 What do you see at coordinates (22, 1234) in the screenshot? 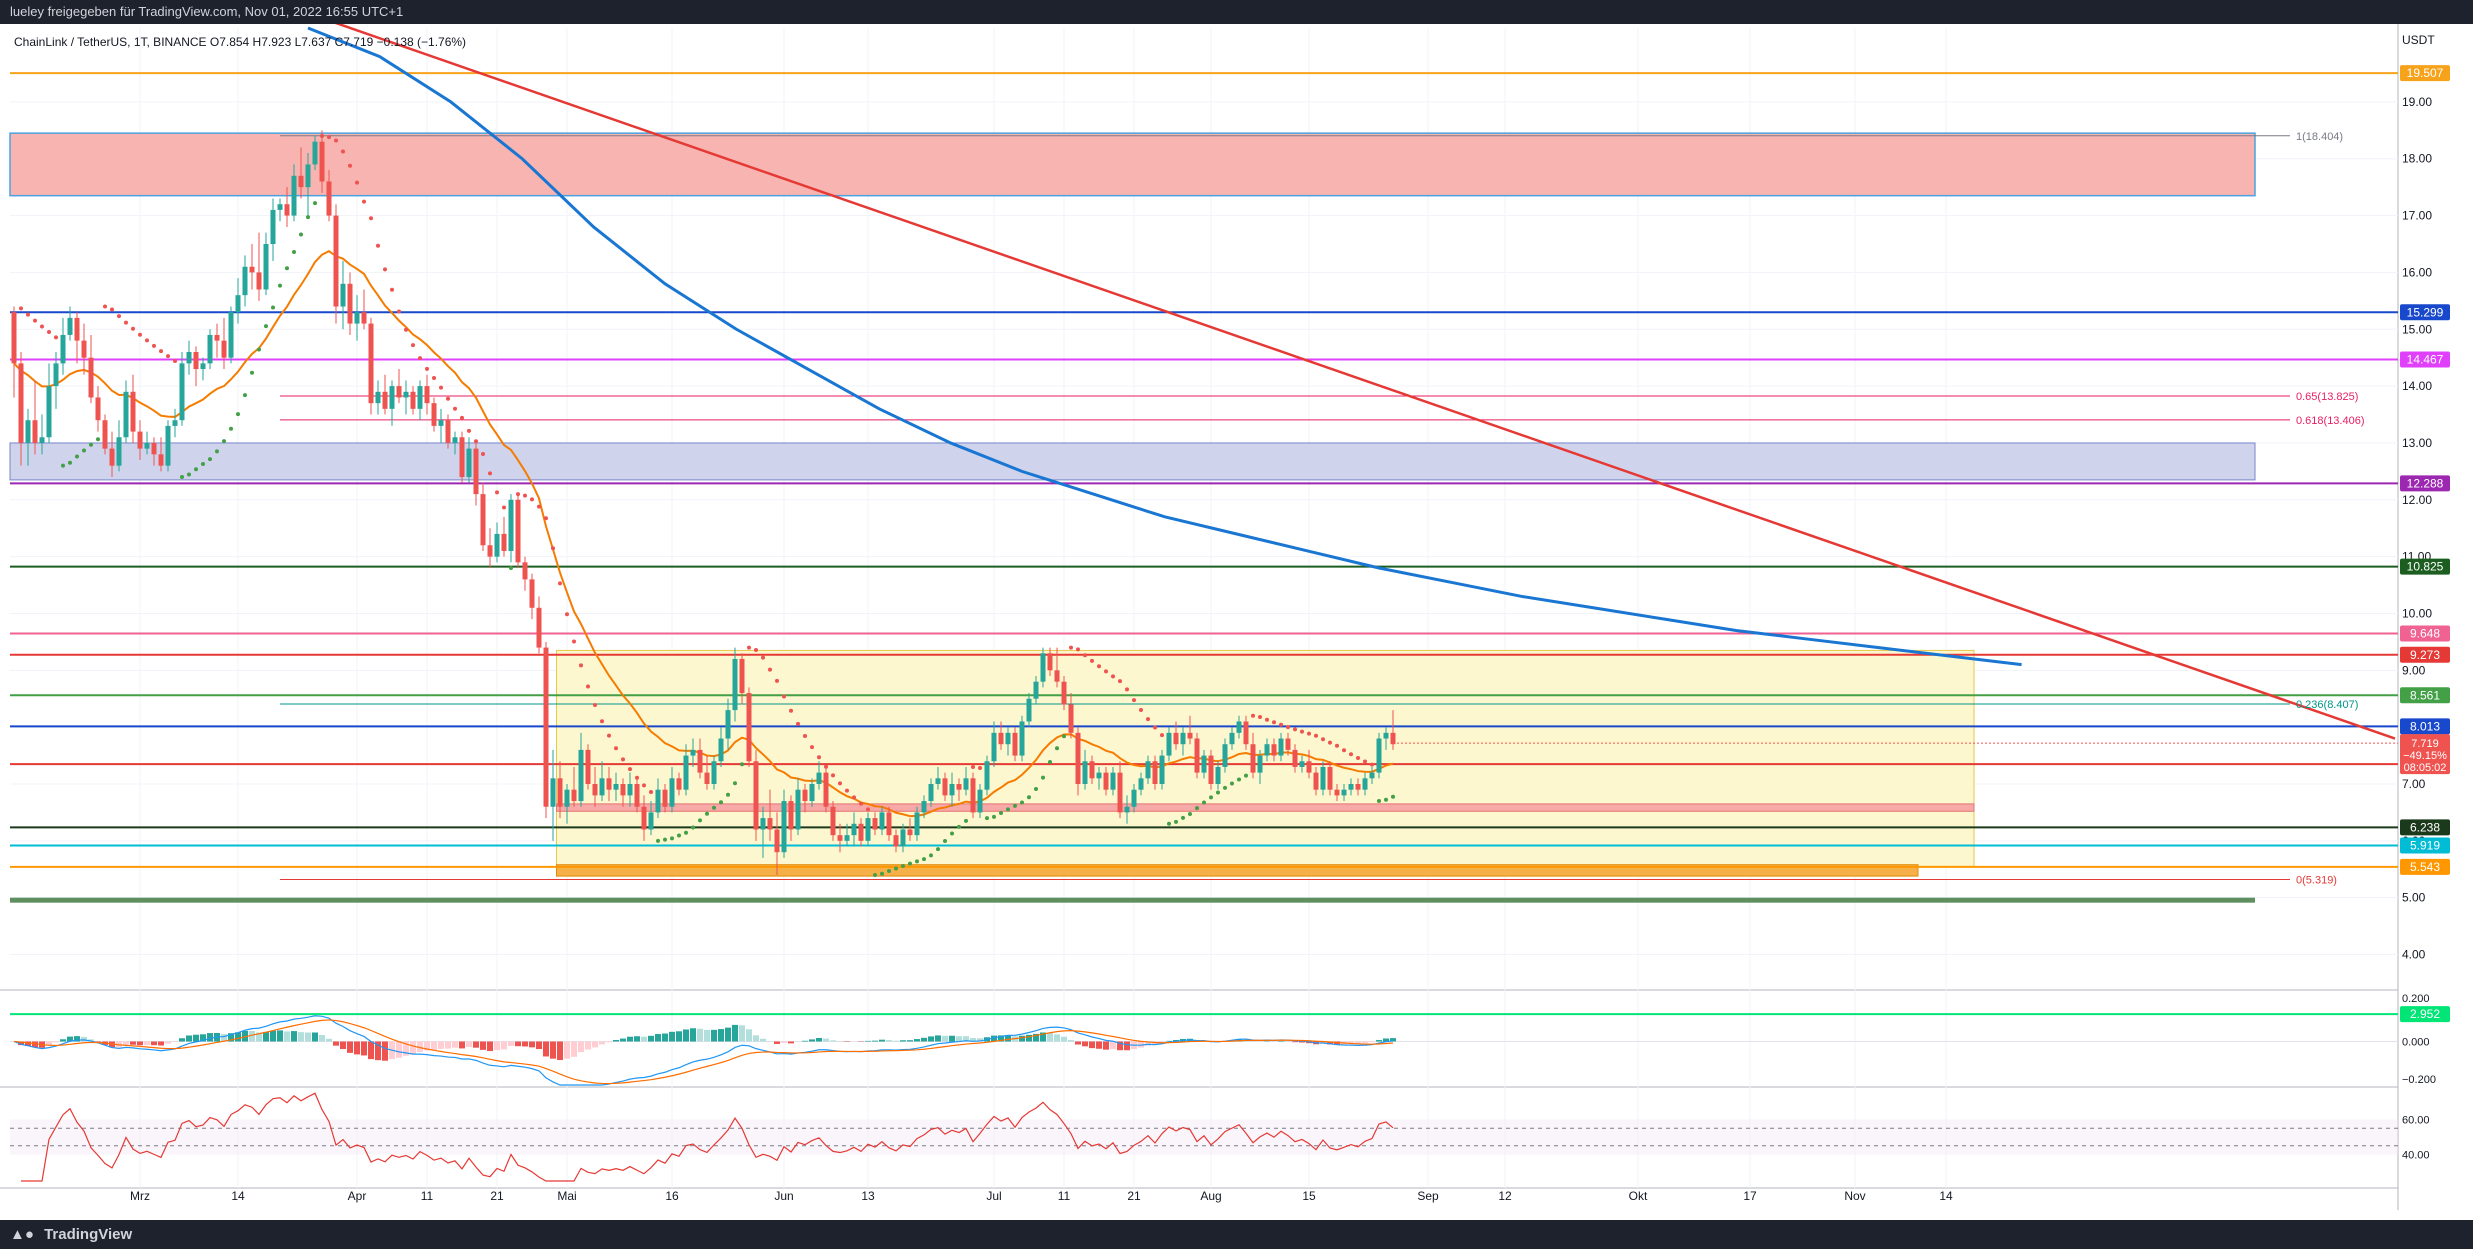
I see `tradingview-logo-icon: ▲●` at bounding box center [22, 1234].